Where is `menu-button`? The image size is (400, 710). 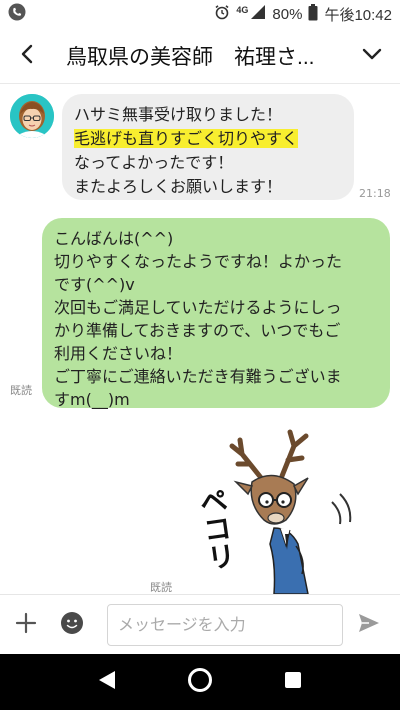 menu-button is located at coordinates (372, 56).